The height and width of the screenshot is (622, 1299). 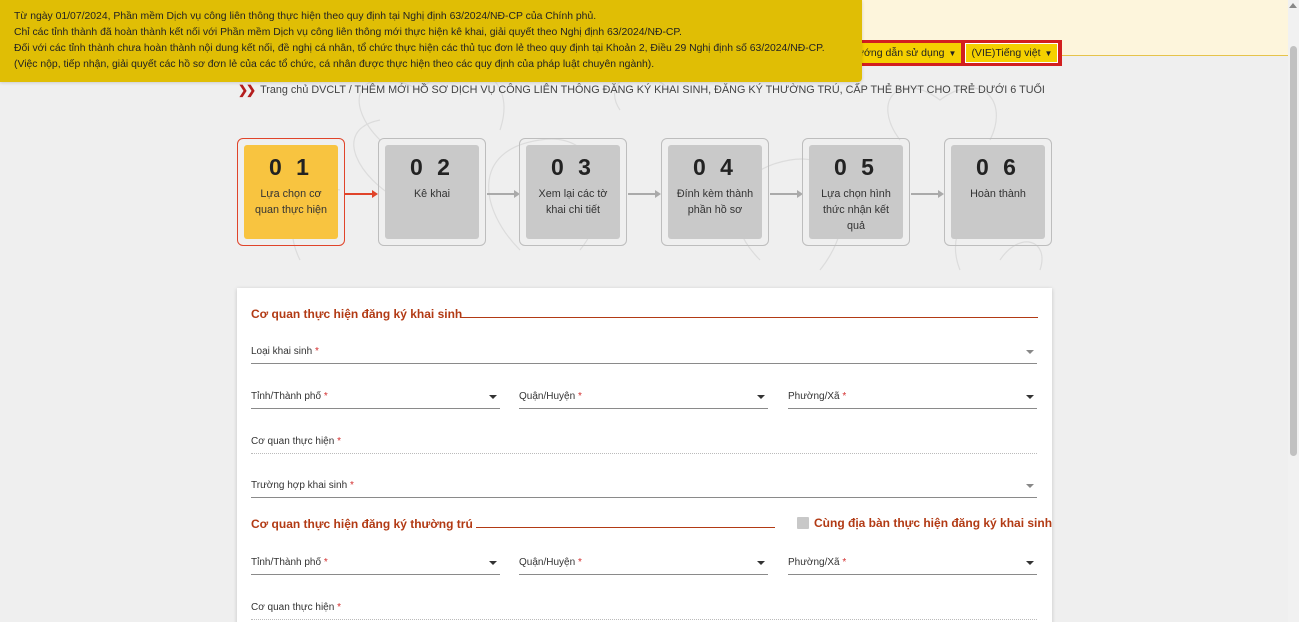 What do you see at coordinates (643, 563) in the screenshot?
I see `residence-district-select: Quận/Huyện *` at bounding box center [643, 563].